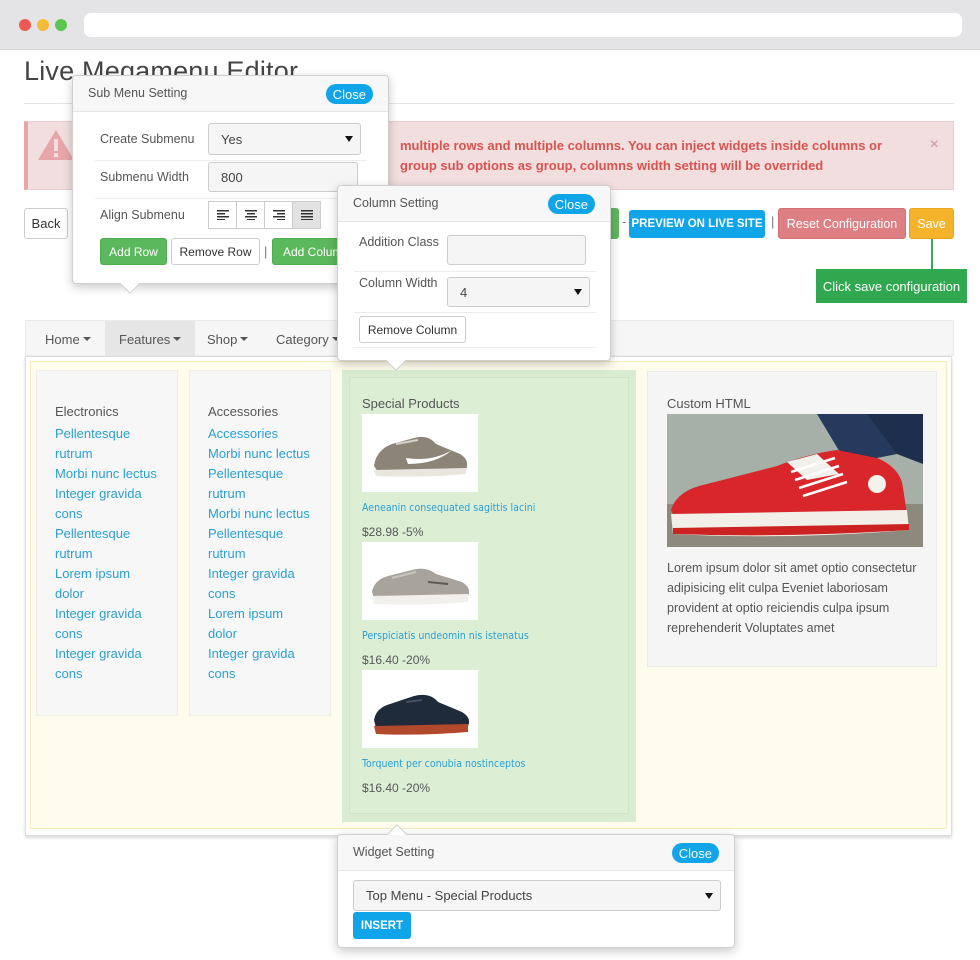 This screenshot has width=980, height=960. What do you see at coordinates (934, 145) in the screenshot?
I see `alert-close-icon: ×` at bounding box center [934, 145].